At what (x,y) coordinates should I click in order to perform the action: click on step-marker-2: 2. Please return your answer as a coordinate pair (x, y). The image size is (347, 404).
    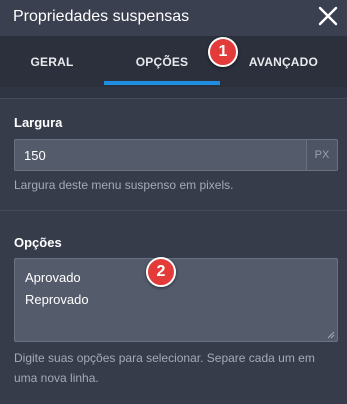
    Looking at the image, I should click on (161, 272).